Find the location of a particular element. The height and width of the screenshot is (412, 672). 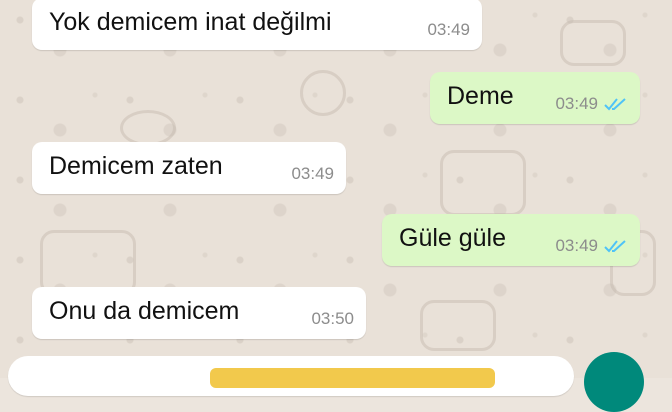

message-bubble-incoming: Onu da demicem 03:50 is located at coordinates (199, 313).